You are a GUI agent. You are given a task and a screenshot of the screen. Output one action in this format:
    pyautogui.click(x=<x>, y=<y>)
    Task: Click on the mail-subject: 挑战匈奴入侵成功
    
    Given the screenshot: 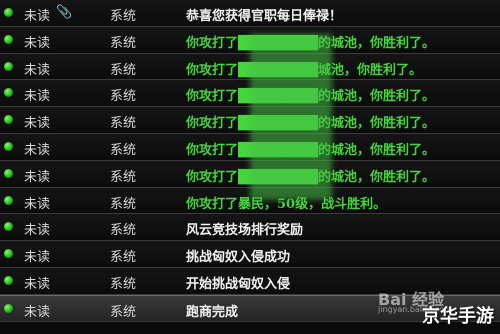 What is the action you would take?
    pyautogui.click(x=238, y=255)
    